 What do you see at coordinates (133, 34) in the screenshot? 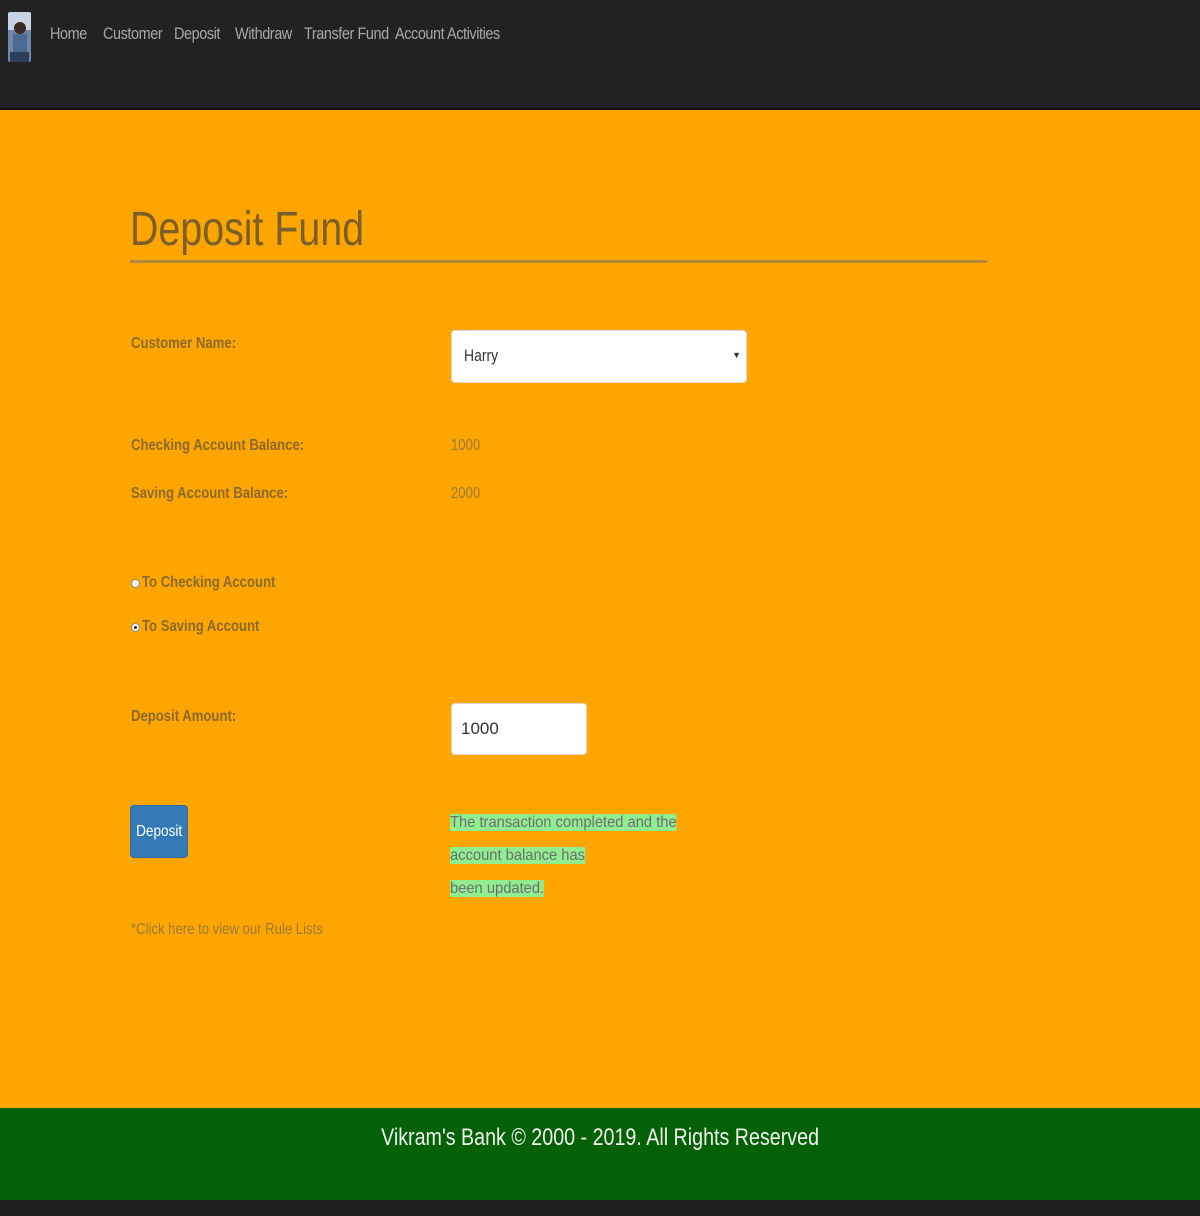
I see `nav-customer-link: Customer` at bounding box center [133, 34].